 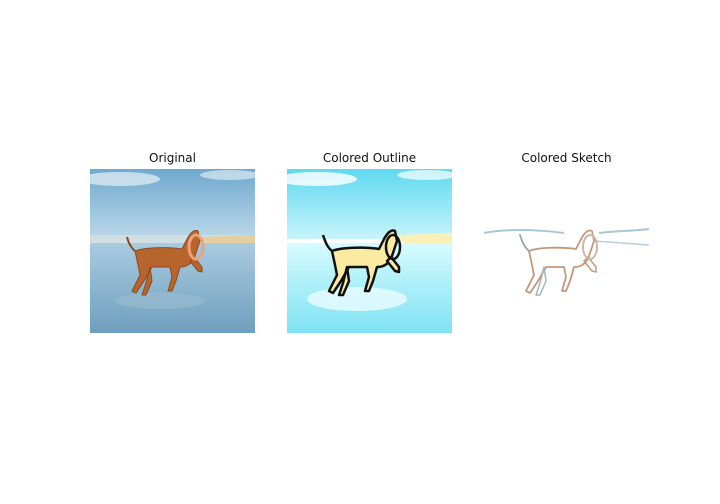 What do you see at coordinates (172, 251) in the screenshot?
I see `original-image` at bounding box center [172, 251].